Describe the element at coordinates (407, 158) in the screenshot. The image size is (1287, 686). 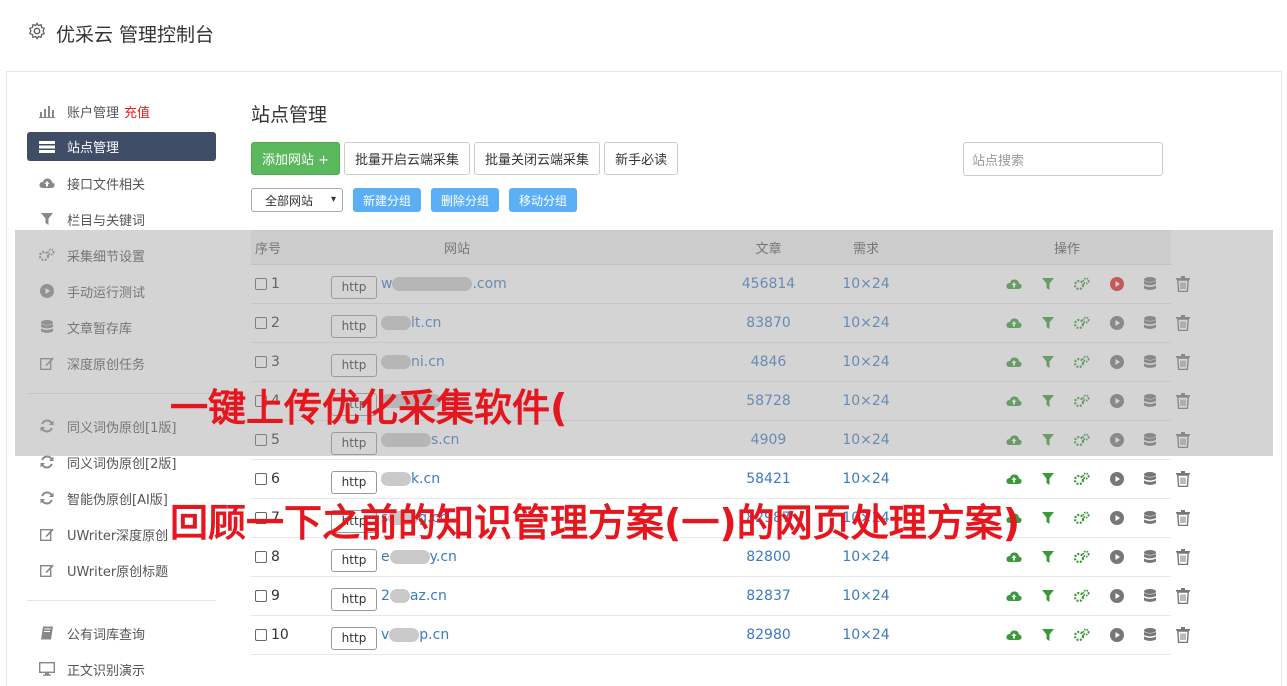
I see `batch-enable-cloud-button: 批量开启云端采集` at that location.